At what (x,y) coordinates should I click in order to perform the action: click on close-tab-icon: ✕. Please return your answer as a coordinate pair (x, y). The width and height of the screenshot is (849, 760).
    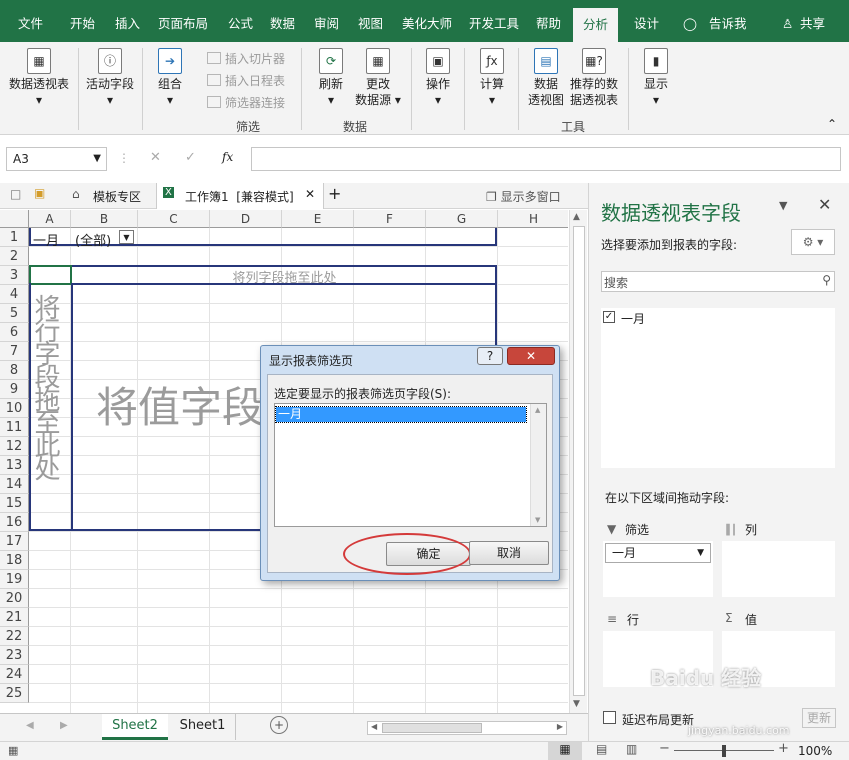
    Looking at the image, I should click on (310, 194).